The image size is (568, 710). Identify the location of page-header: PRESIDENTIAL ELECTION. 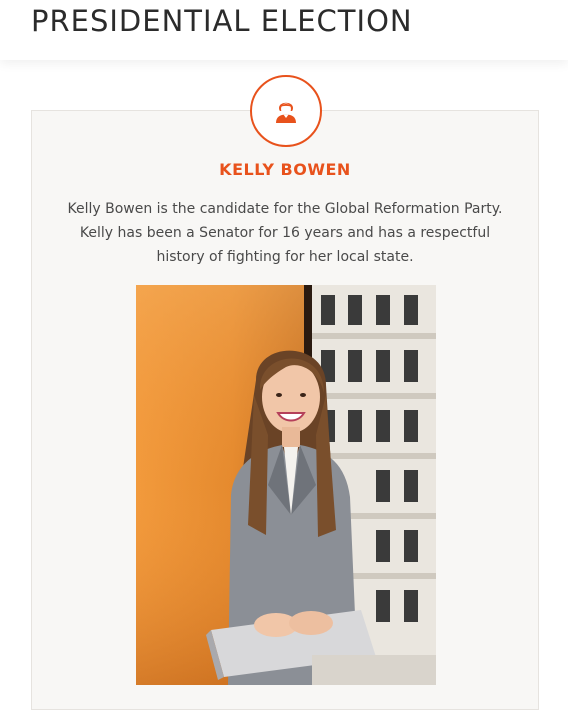
(284, 30).